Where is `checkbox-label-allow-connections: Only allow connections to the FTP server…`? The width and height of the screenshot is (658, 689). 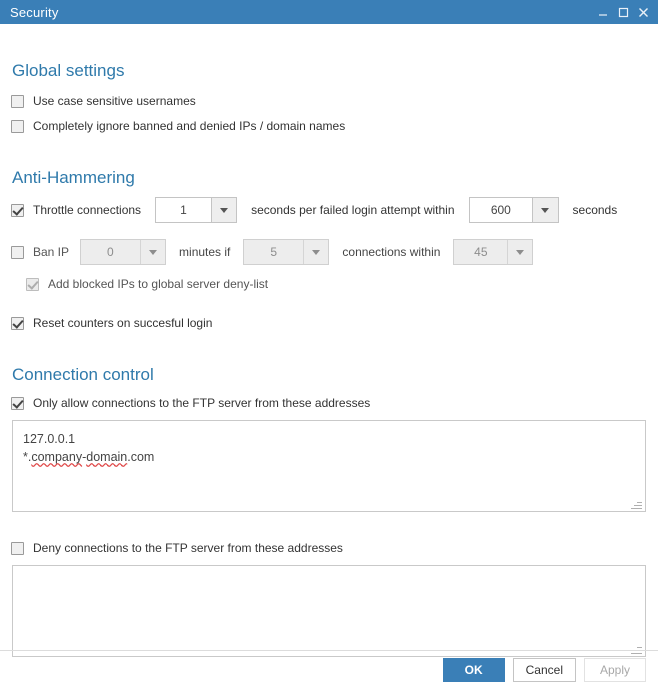 checkbox-label-allow-connections: Only allow connections to the FTP server… is located at coordinates (202, 403).